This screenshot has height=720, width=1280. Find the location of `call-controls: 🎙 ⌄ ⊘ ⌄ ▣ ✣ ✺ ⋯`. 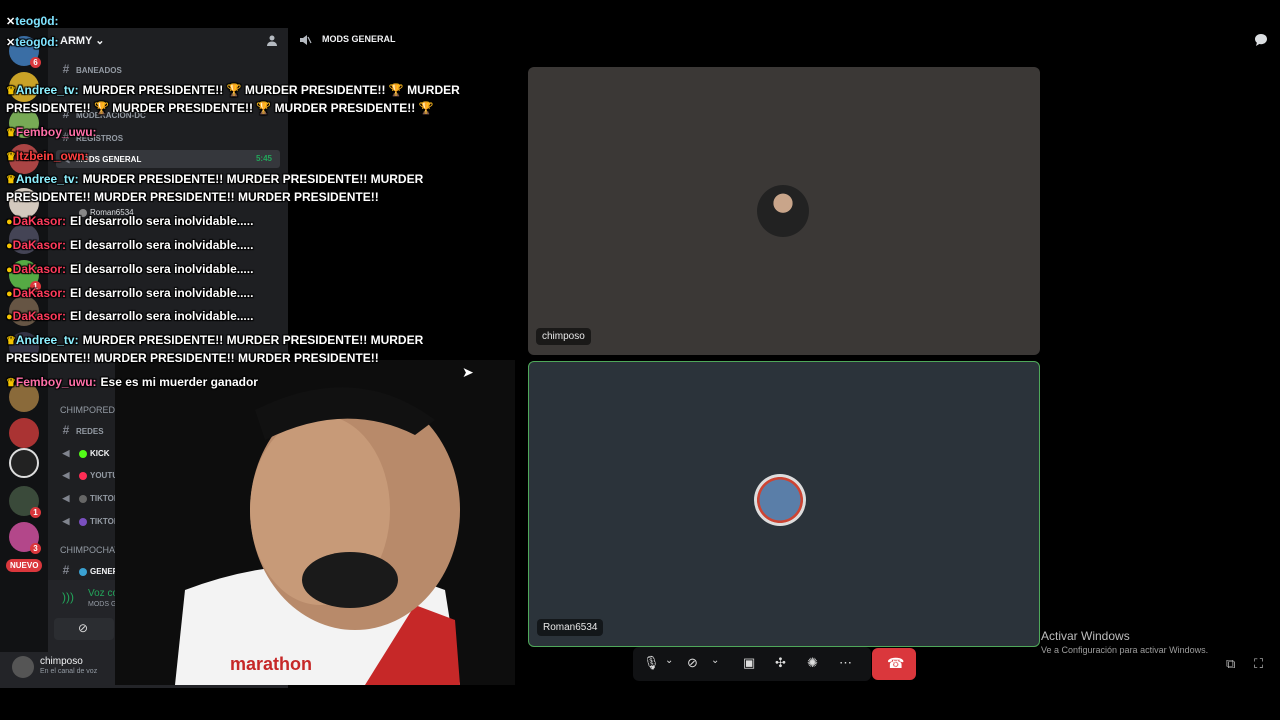

call-controls: 🎙 ⌄ ⊘ ⌄ ▣ ✣ ✺ ⋯ is located at coordinates (752, 664).